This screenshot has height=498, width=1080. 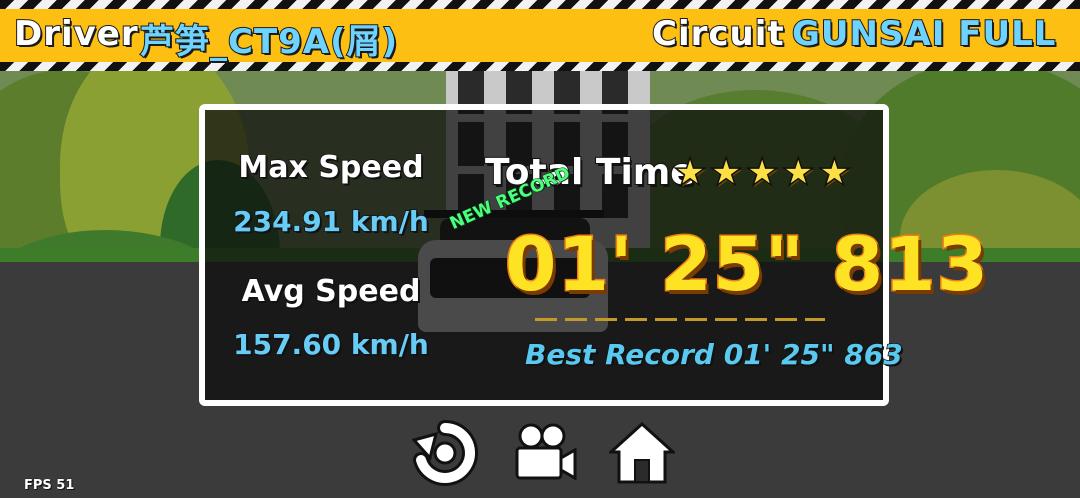 What do you see at coordinates (746, 265) in the screenshot?
I see `total-time-value: 01' 25" 813` at bounding box center [746, 265].